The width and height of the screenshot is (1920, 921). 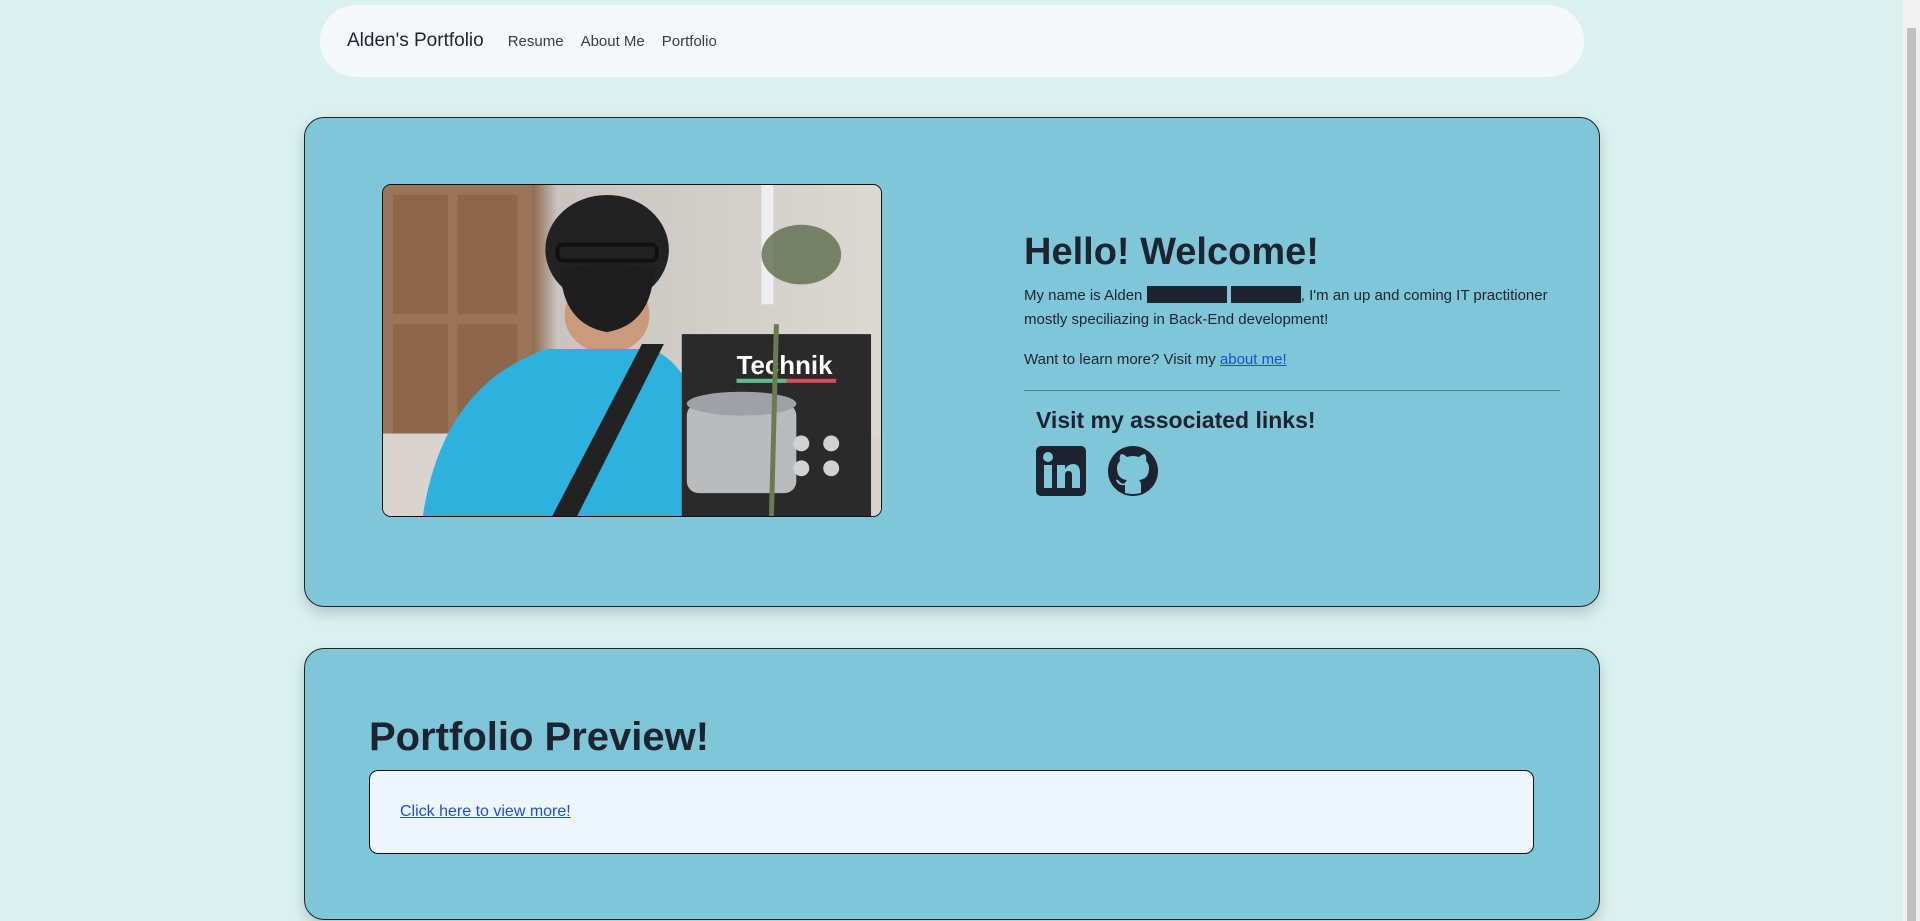 What do you see at coordinates (1911, 474) in the screenshot?
I see `scrollbar-thumb` at bounding box center [1911, 474].